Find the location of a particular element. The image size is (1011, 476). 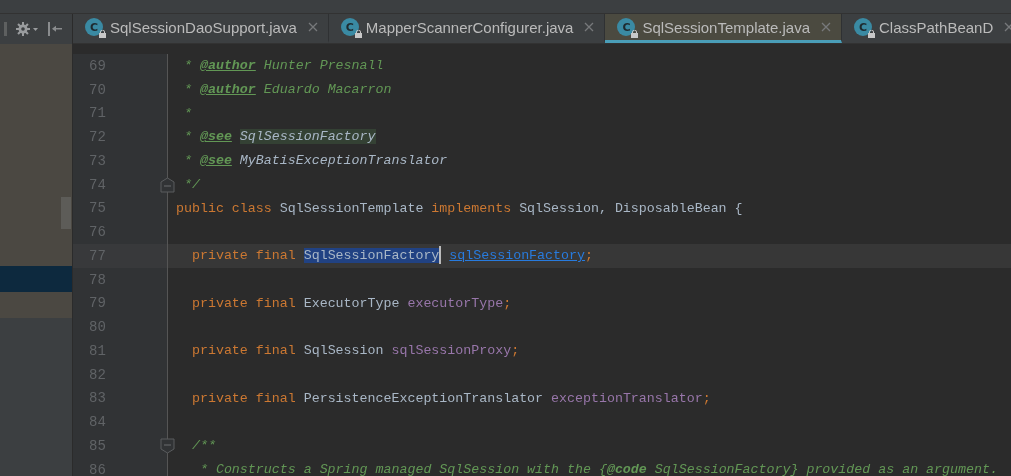

code-line: * @author Eduardo Macarron is located at coordinates (288, 89).